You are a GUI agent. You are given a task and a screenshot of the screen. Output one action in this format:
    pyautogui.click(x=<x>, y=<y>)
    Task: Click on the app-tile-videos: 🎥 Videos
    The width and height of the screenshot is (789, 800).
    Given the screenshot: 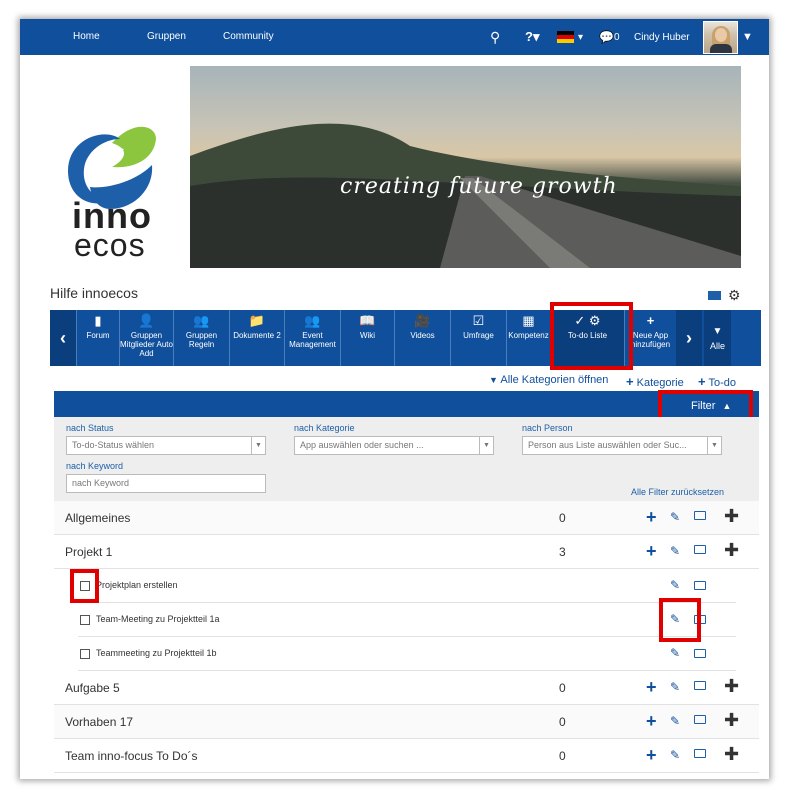 What is the action you would take?
    pyautogui.click(x=422, y=338)
    